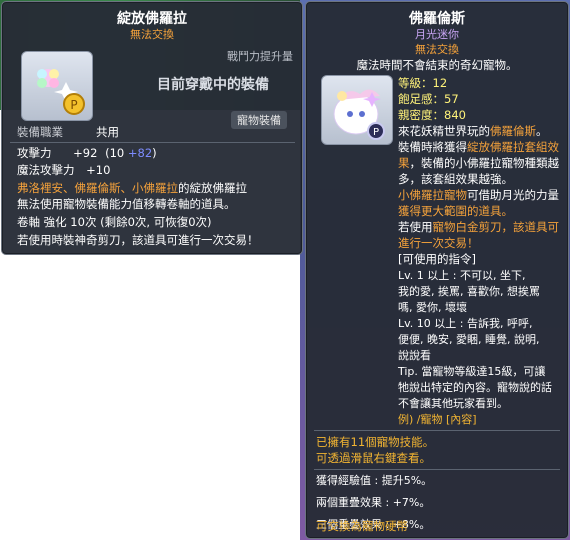 The image size is (570, 540). What do you see at coordinates (513, 147) in the screenshot?
I see `pet-desc-2-set: 綻放佛羅拉套組效` at bounding box center [513, 147].